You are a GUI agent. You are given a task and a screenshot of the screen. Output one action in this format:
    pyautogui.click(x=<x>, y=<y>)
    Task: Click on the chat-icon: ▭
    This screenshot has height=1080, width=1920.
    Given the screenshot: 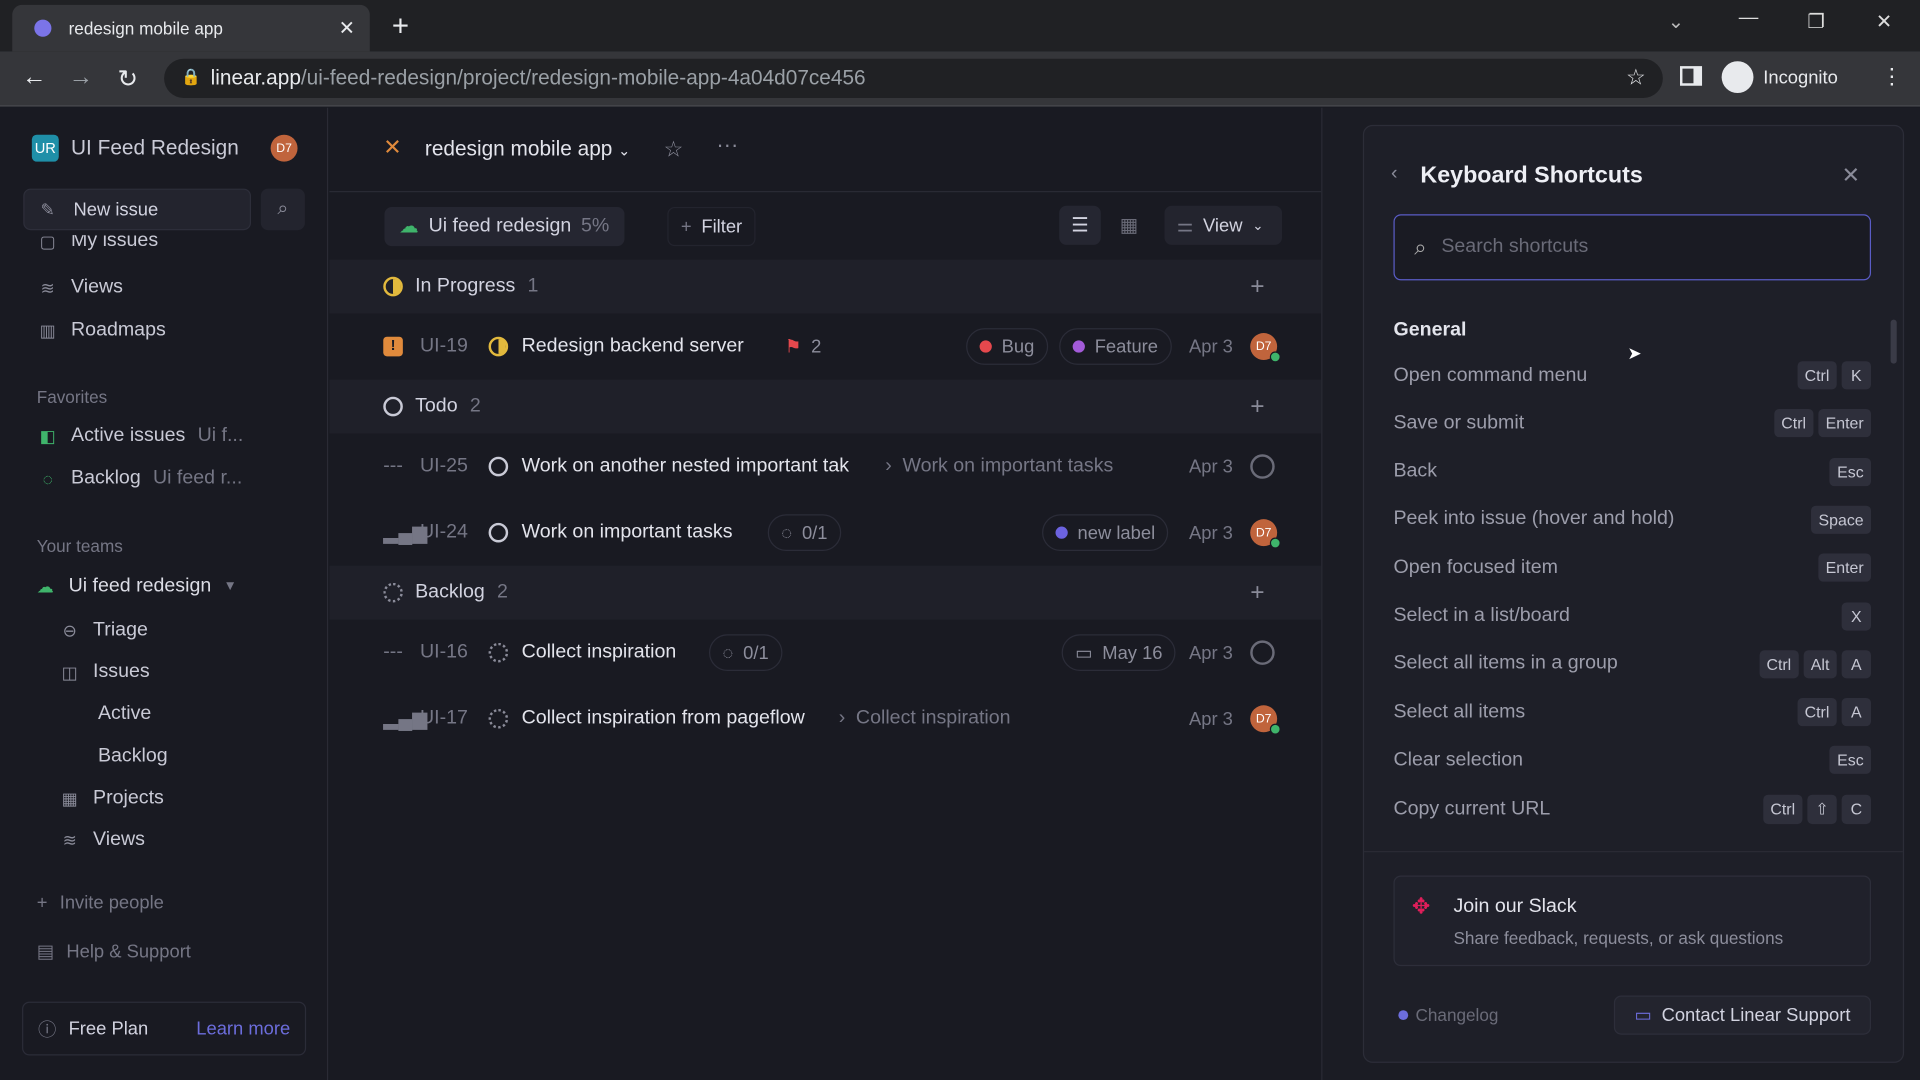 What is the action you would take?
    pyautogui.click(x=1643, y=1016)
    